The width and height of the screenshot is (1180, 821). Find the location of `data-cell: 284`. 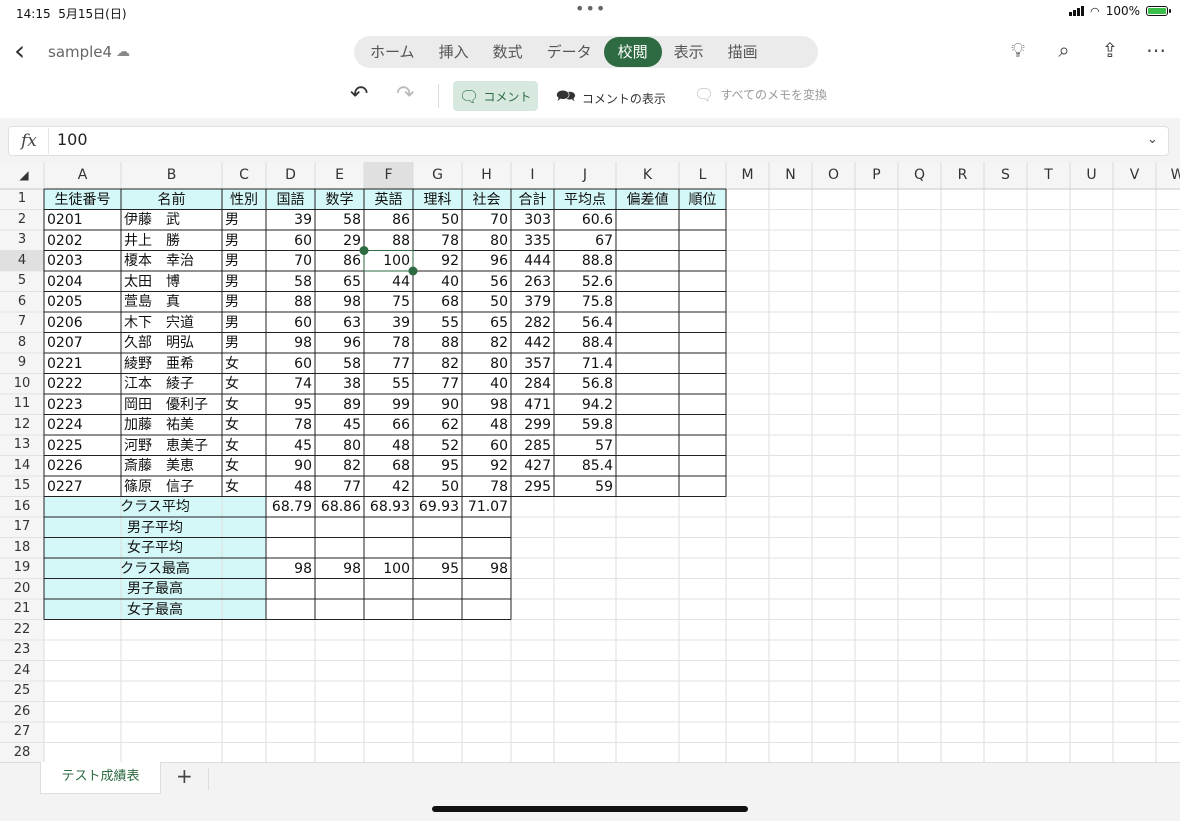

data-cell: 284 is located at coordinates (532, 384).